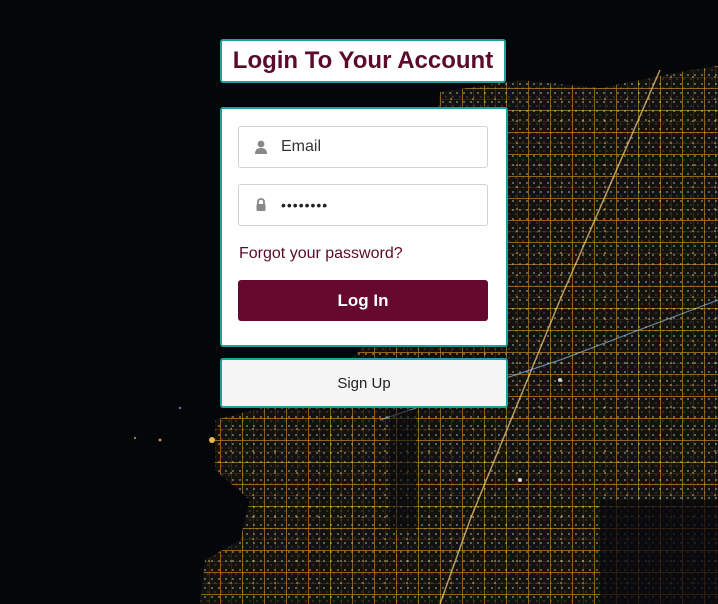 Image resolution: width=718 pixels, height=604 pixels. What do you see at coordinates (364, 383) in the screenshot?
I see `signup-button: Sign Up` at bounding box center [364, 383].